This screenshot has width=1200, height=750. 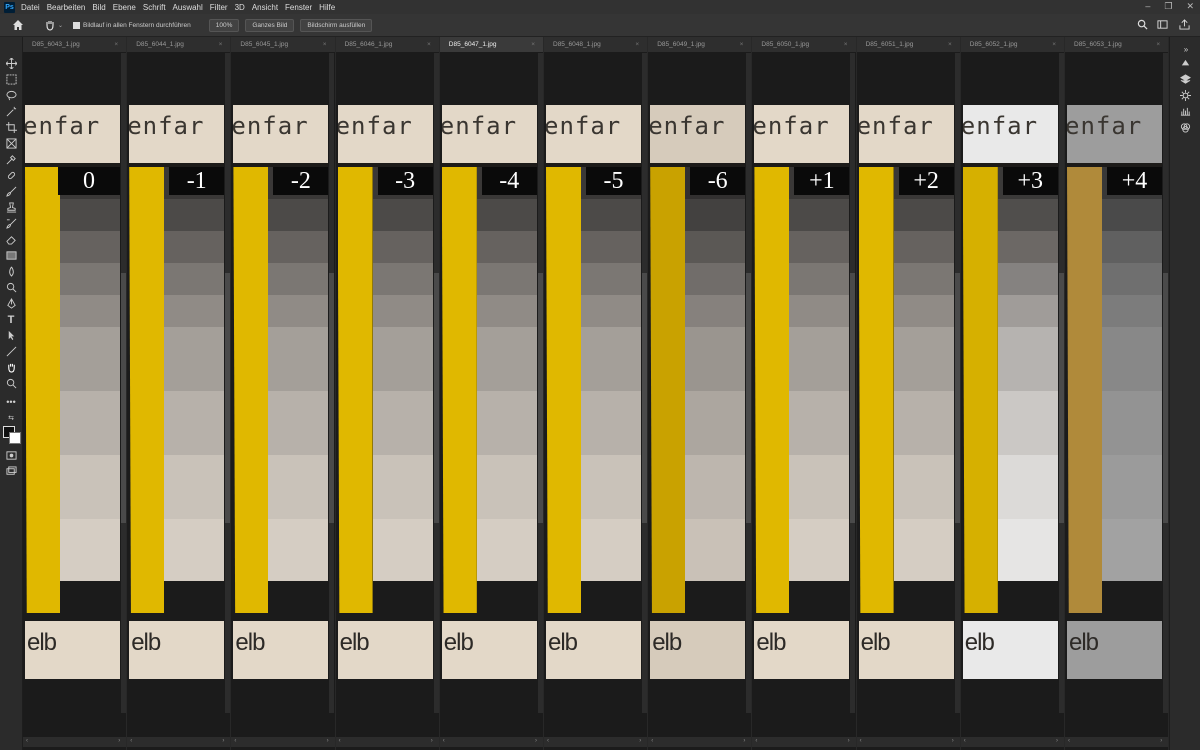 I want to click on type-icon: T, so click(x=11, y=319).